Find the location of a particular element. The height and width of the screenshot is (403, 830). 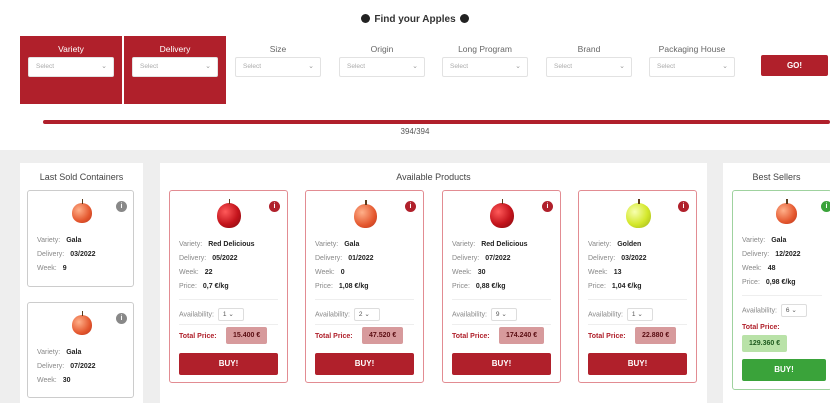

filter-origin: Origin Select ⌄ is located at coordinates (382, 70).